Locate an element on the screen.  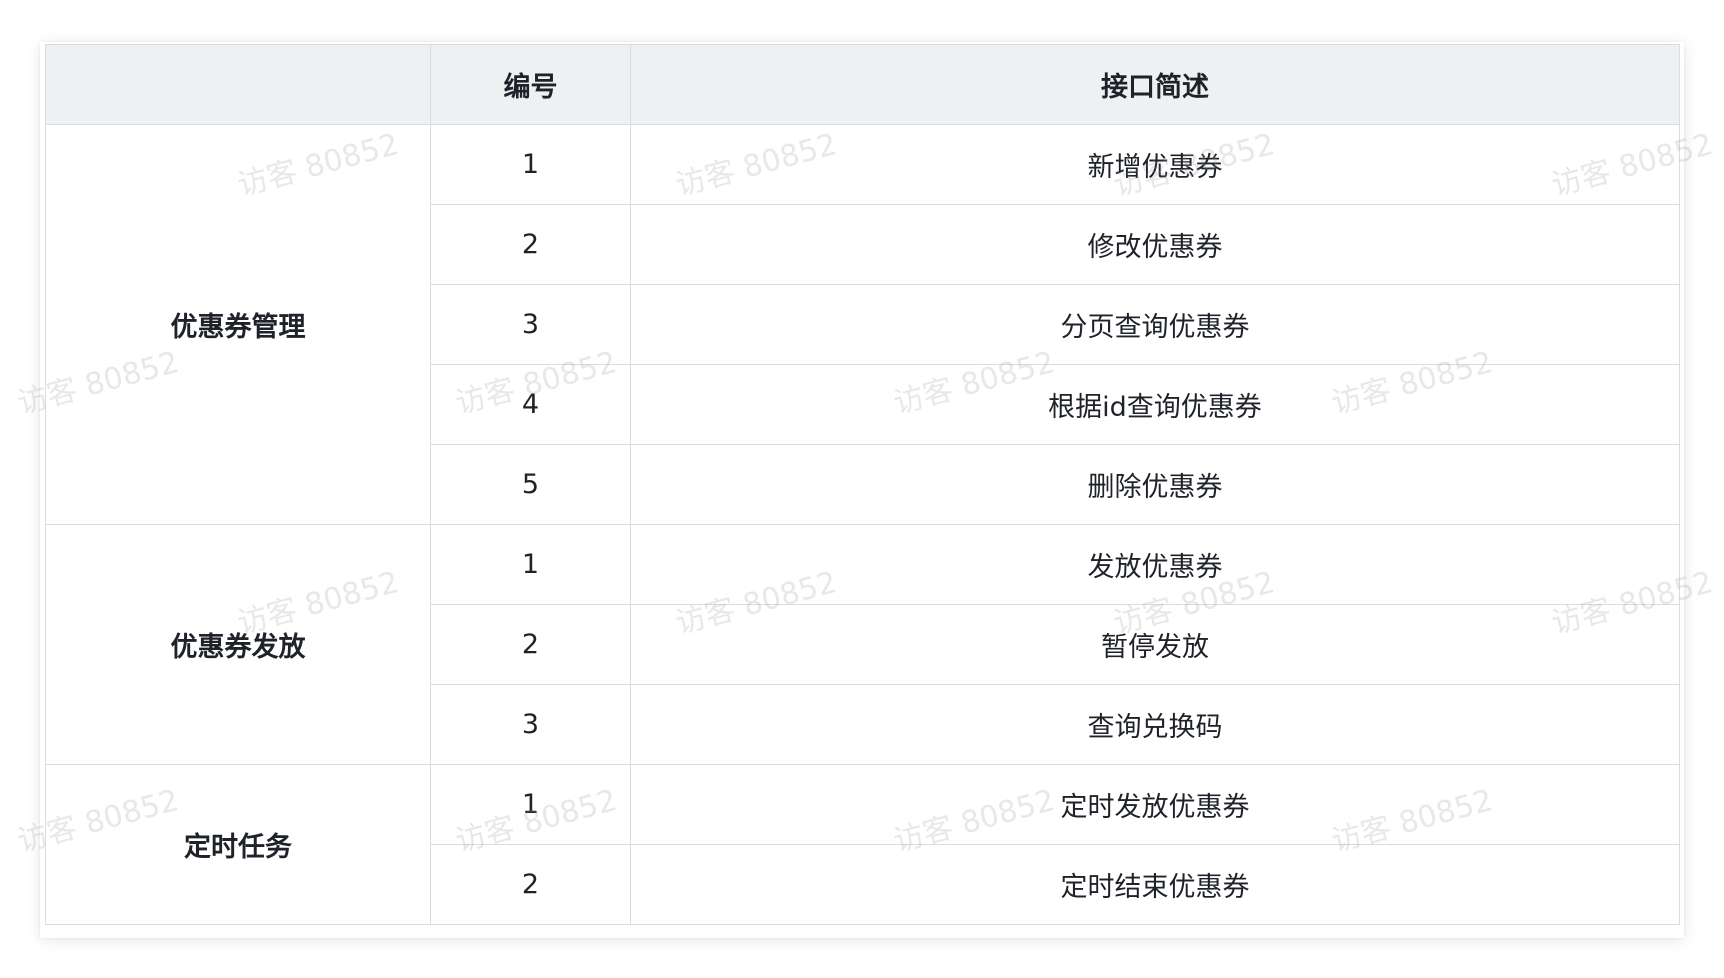
row-description: 定时结束优惠券 is located at coordinates (1155, 884).